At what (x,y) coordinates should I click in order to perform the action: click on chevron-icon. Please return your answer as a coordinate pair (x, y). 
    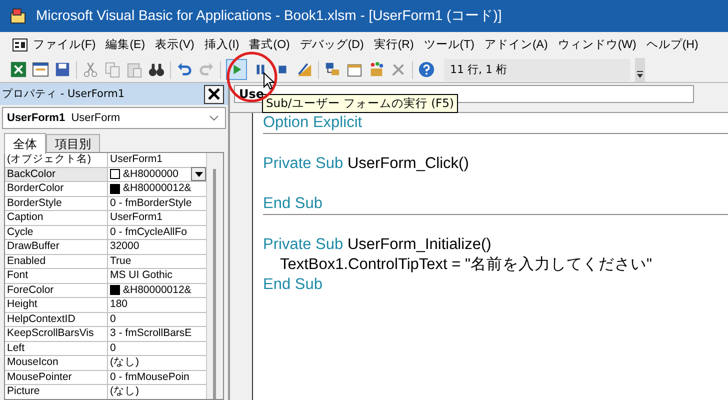
    Looking at the image, I should click on (214, 118).